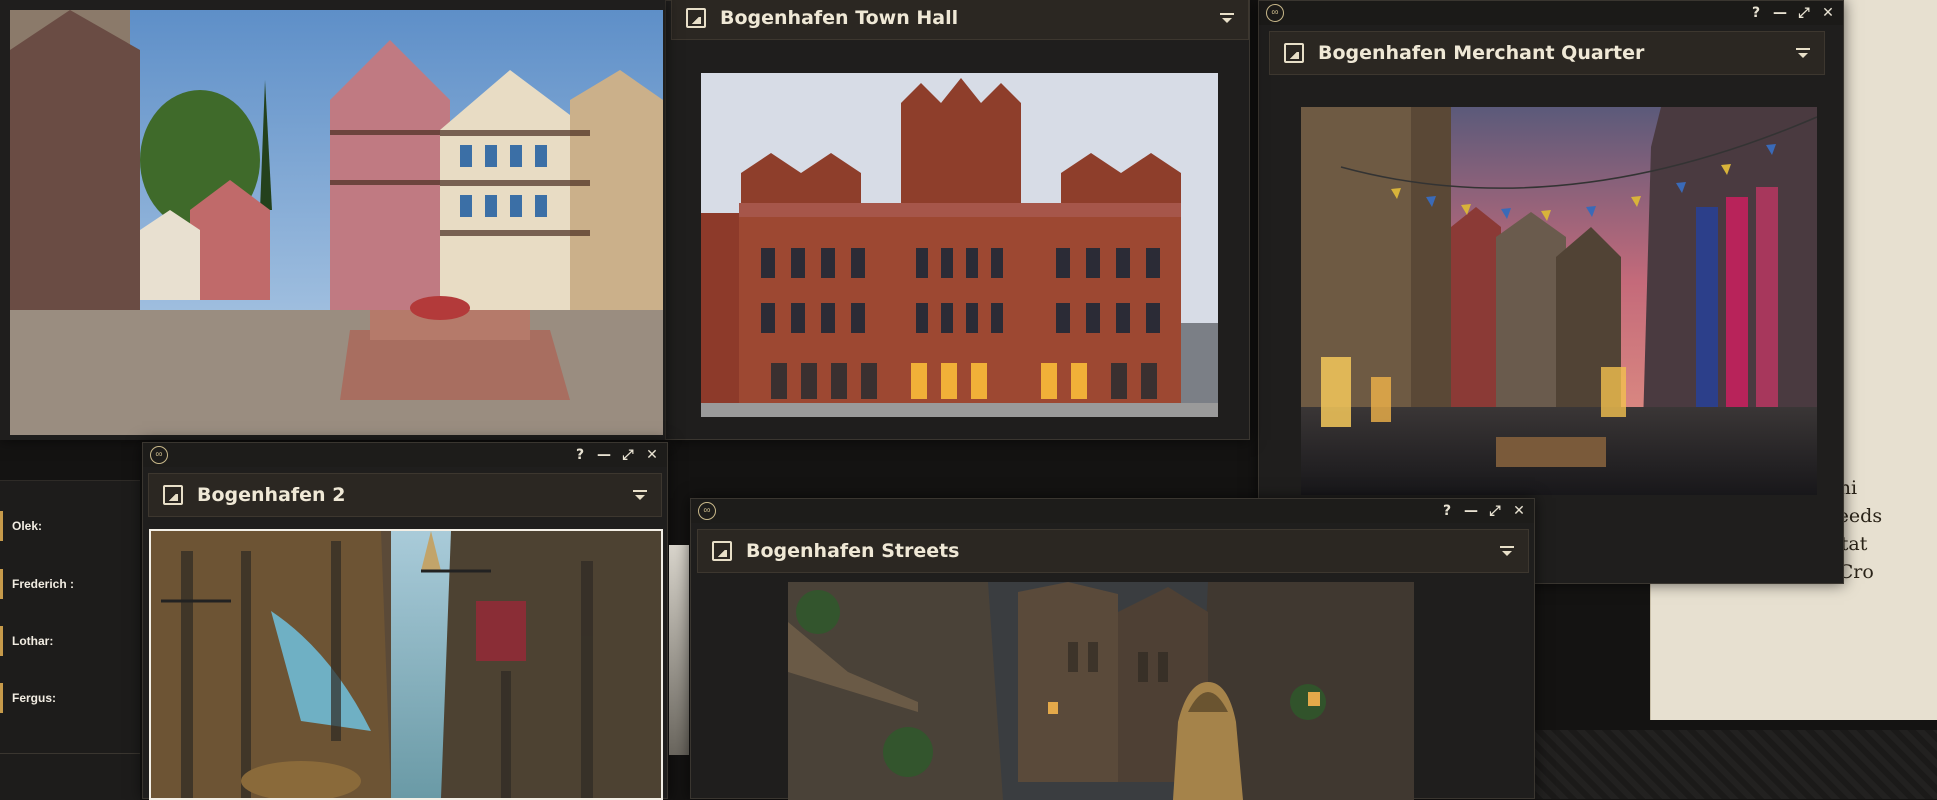 This screenshot has height=800, width=1937. What do you see at coordinates (27, 526) in the screenshot?
I see `player-name: Olek:` at bounding box center [27, 526].